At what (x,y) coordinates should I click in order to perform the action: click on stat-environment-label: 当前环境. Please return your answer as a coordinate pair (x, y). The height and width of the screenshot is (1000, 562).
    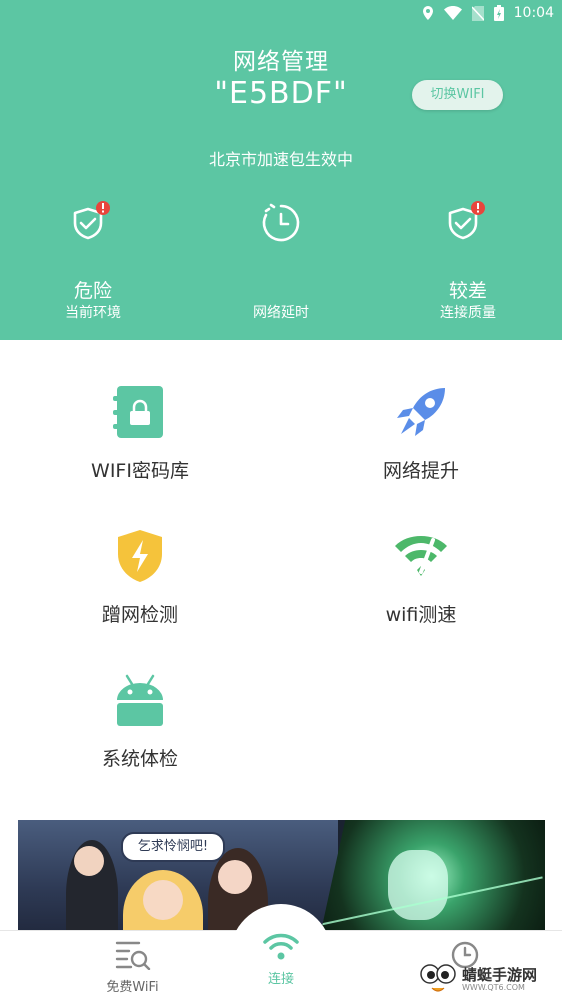
    Looking at the image, I should click on (93, 313).